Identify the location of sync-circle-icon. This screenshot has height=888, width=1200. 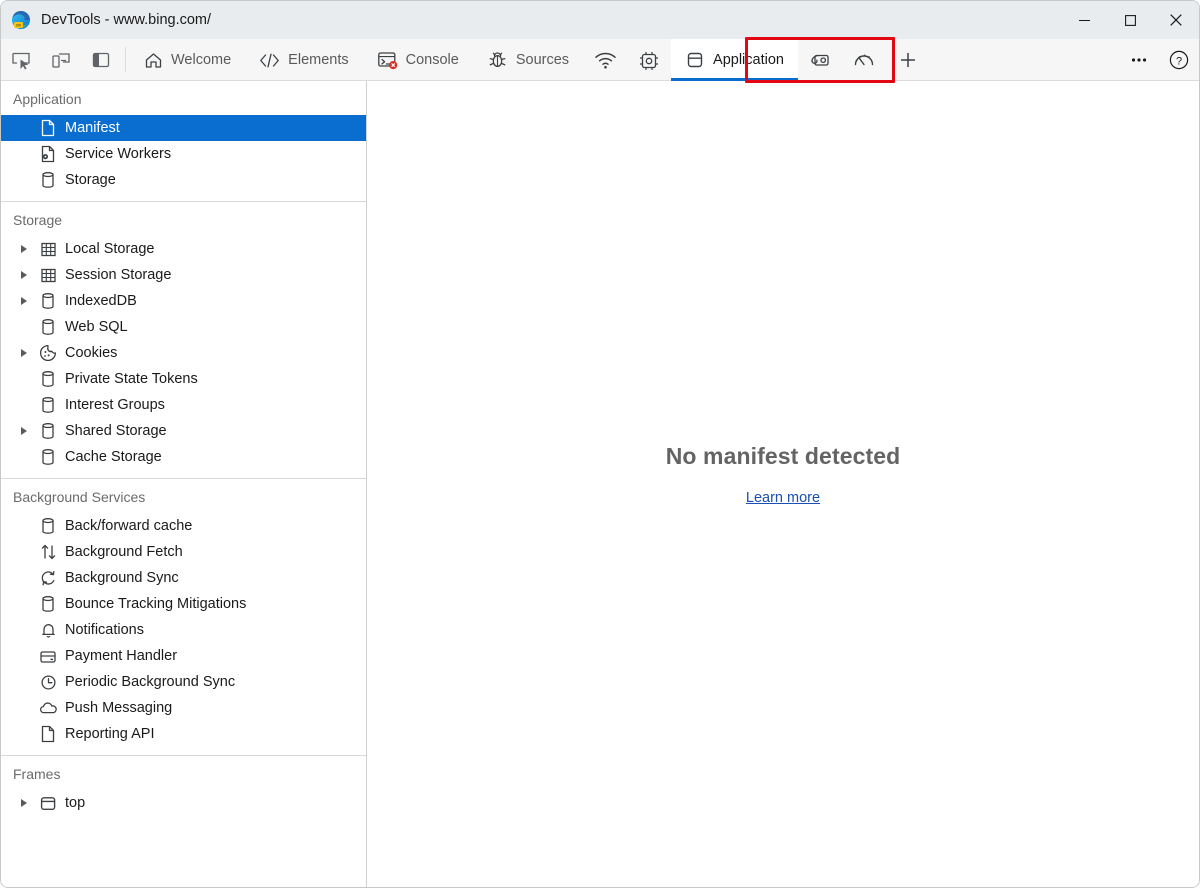
(48, 578).